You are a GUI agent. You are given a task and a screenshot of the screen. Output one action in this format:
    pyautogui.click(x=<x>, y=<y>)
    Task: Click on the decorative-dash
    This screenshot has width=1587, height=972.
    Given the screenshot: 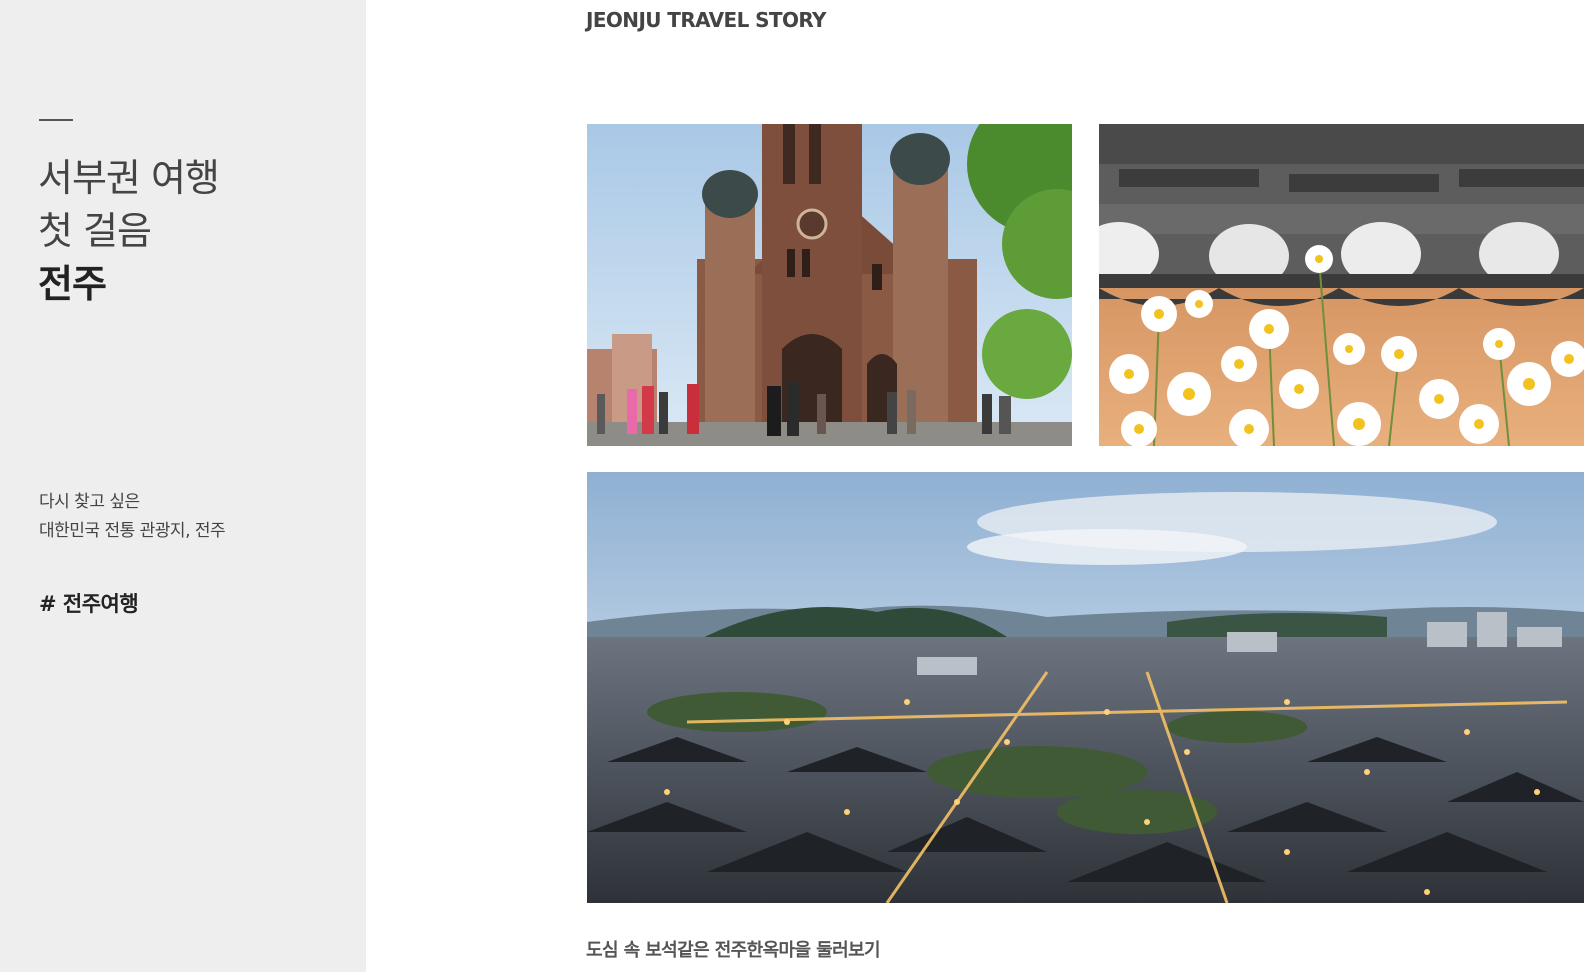 What is the action you would take?
    pyautogui.click(x=56, y=120)
    